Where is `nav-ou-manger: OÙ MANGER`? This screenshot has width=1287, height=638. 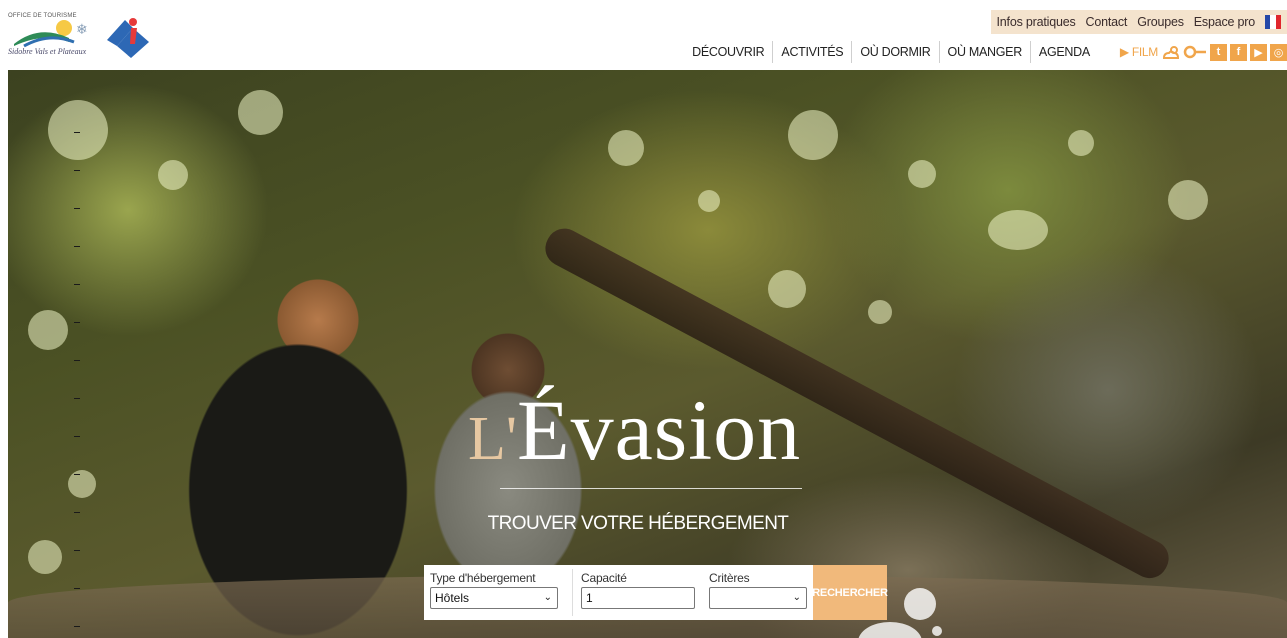 nav-ou-manger: OÙ MANGER is located at coordinates (984, 52).